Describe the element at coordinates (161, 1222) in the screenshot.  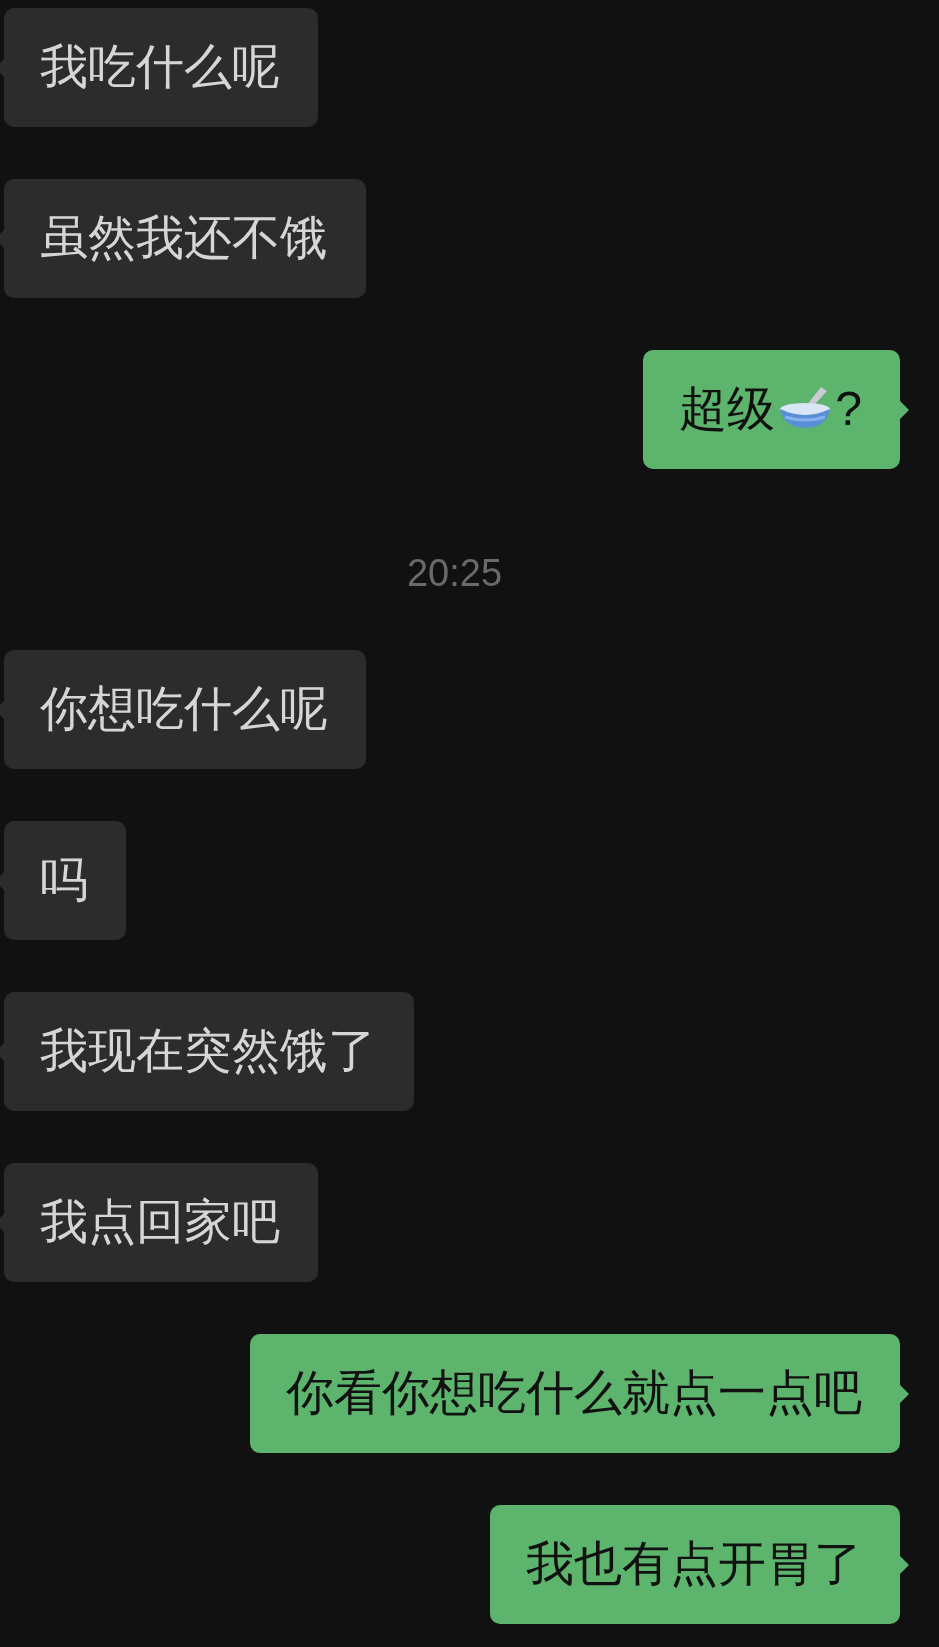
I see `received-message-bubble: 我点回家吧` at that location.